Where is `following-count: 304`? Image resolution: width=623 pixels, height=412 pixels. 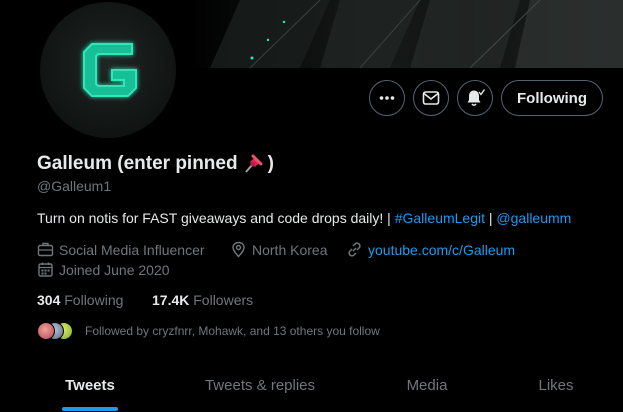 following-count: 304 is located at coordinates (49, 300).